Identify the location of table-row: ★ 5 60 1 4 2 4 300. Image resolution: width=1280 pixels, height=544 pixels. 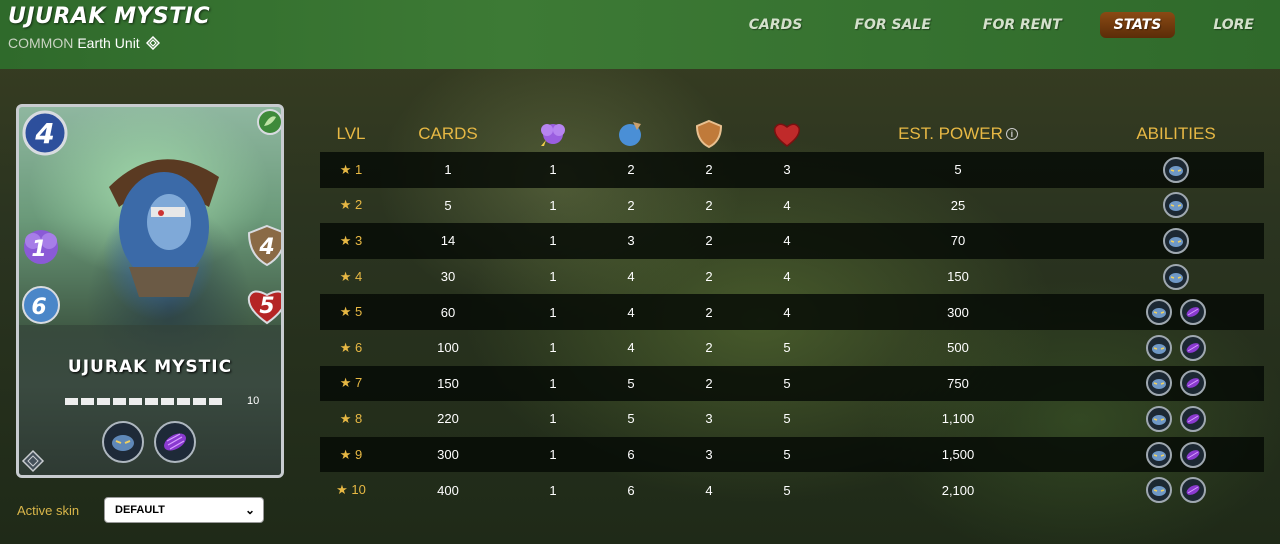
(792, 312).